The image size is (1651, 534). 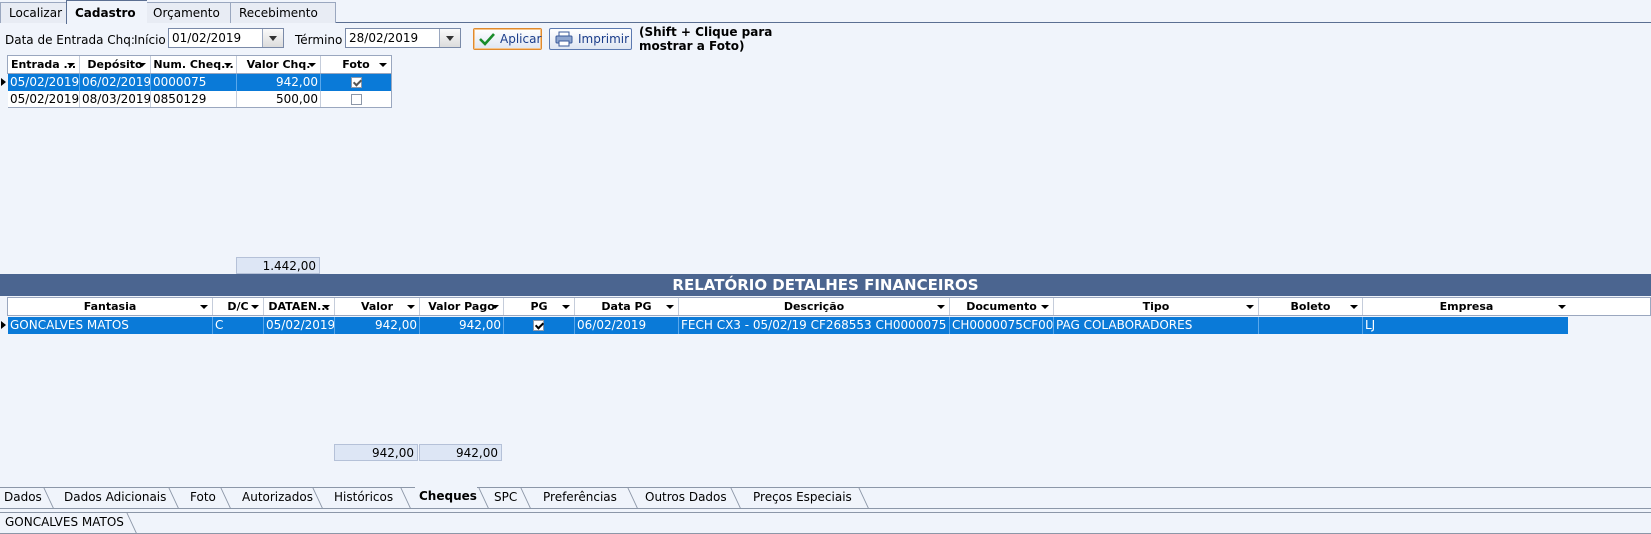 I want to click on cheques-total: 1.442,00, so click(x=278, y=265).